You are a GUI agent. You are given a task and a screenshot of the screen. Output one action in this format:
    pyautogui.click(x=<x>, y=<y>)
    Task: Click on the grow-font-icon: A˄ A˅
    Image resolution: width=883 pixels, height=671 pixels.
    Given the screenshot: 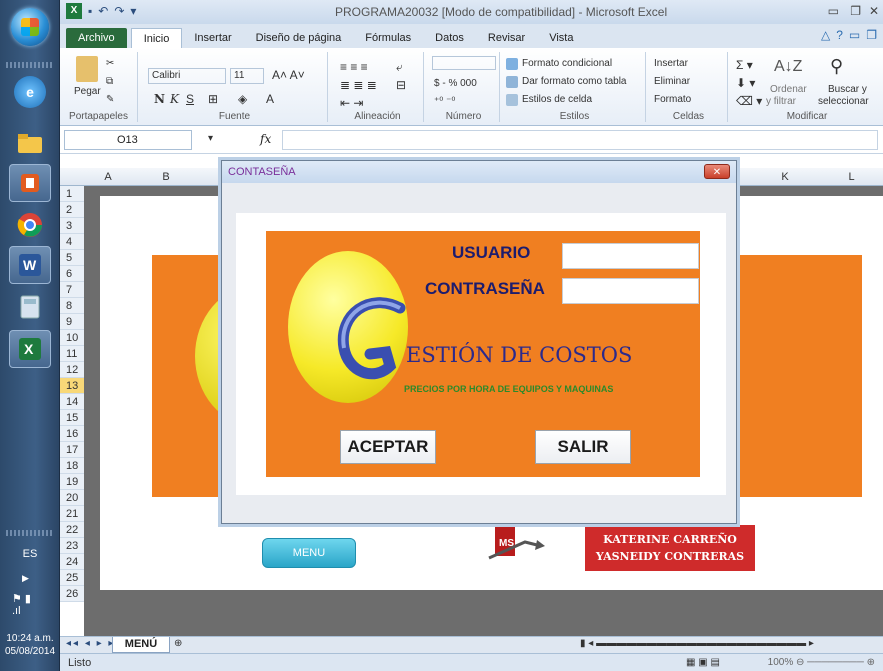 What is the action you would take?
    pyautogui.click(x=288, y=75)
    